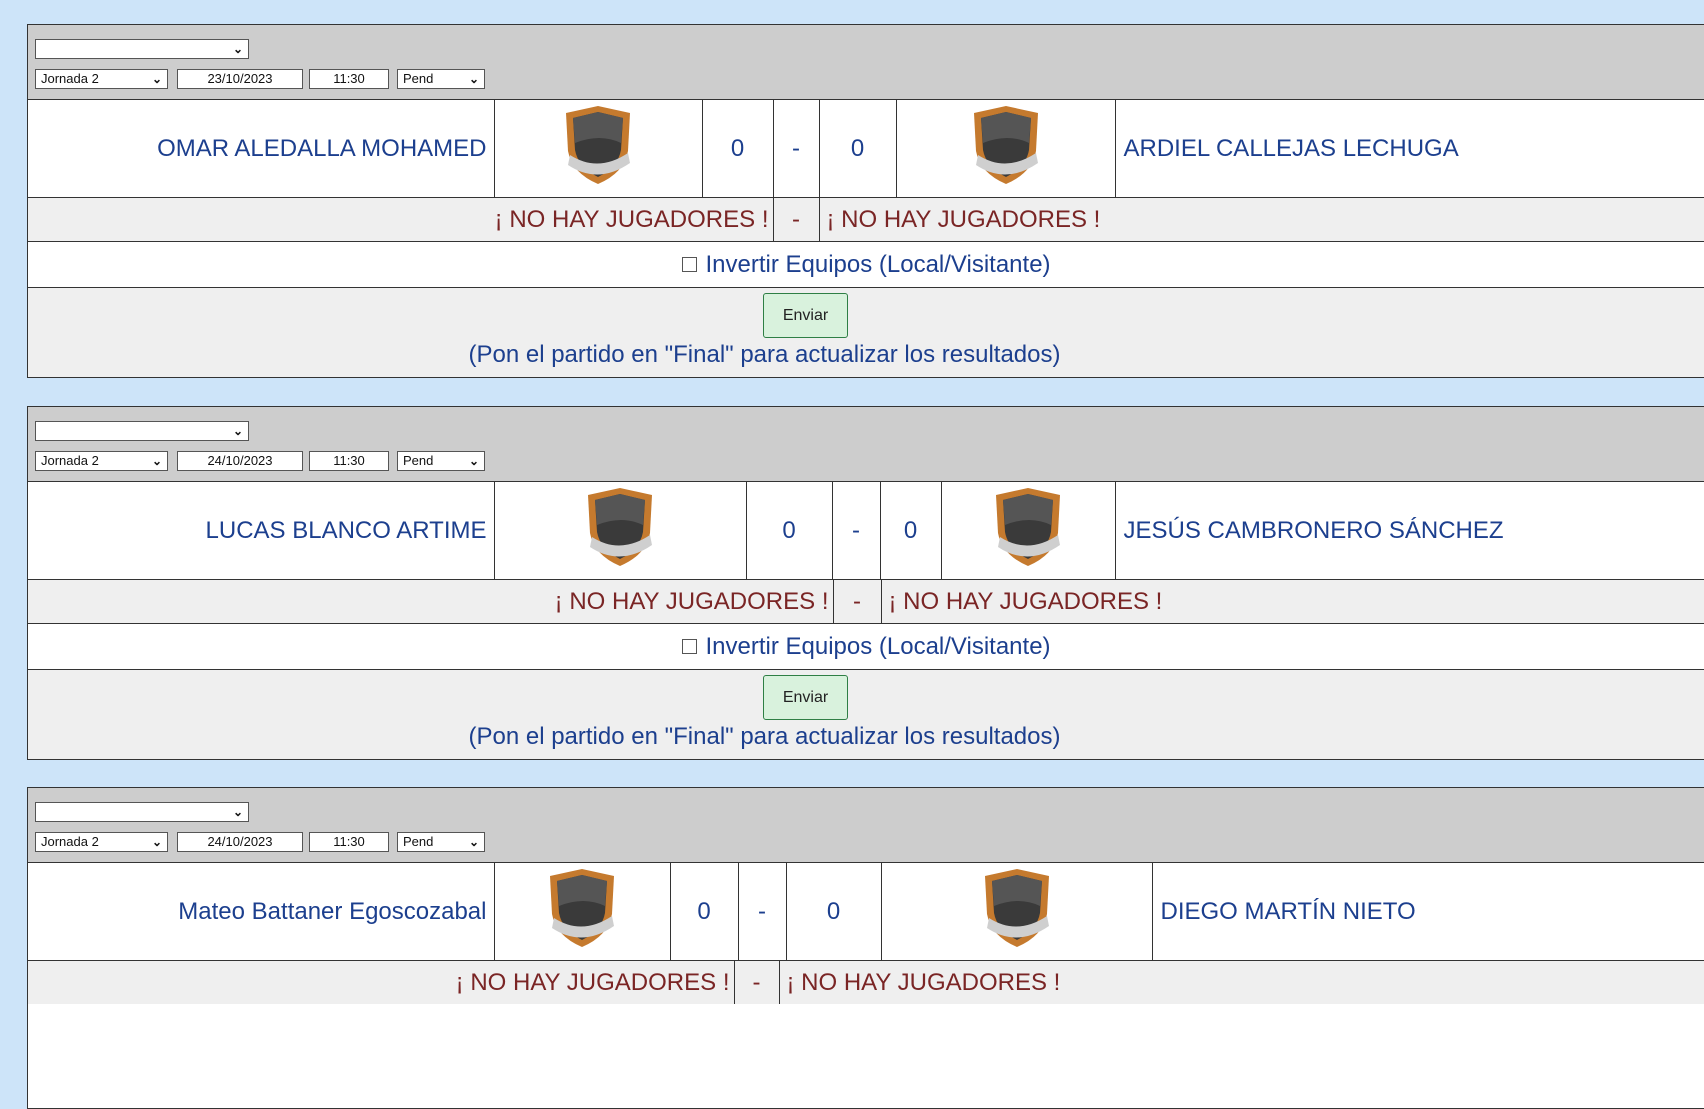 Image resolution: width=1704 pixels, height=1109 pixels. What do you see at coordinates (866, 62) in the screenshot?
I see `match-controls: ⌄ Jornada 2 ⌄ 23/10/2023 11:30 Pend ⌄` at bounding box center [866, 62].